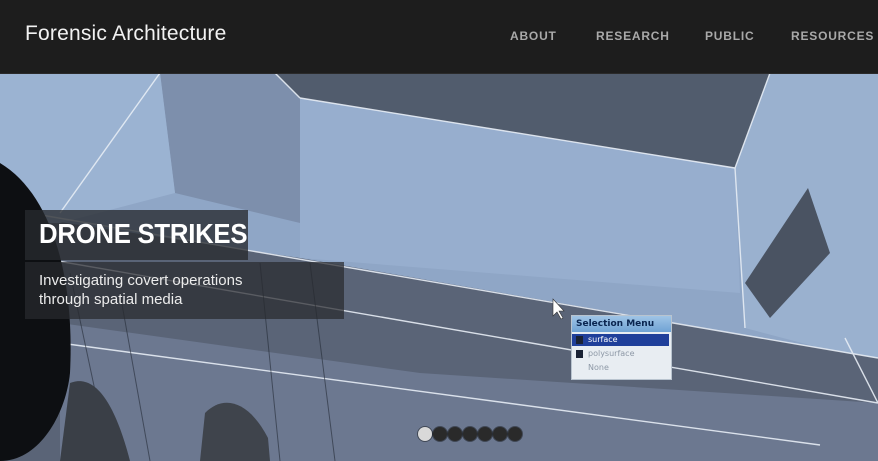  What do you see at coordinates (620, 340) in the screenshot?
I see `selection-option-surface: surface` at bounding box center [620, 340].